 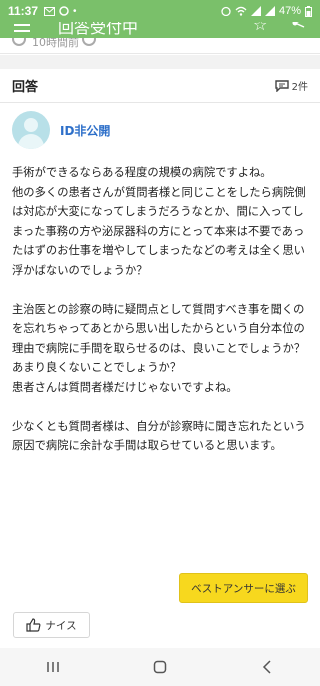 I want to click on thumbs-up-icon, so click(x=33, y=625).